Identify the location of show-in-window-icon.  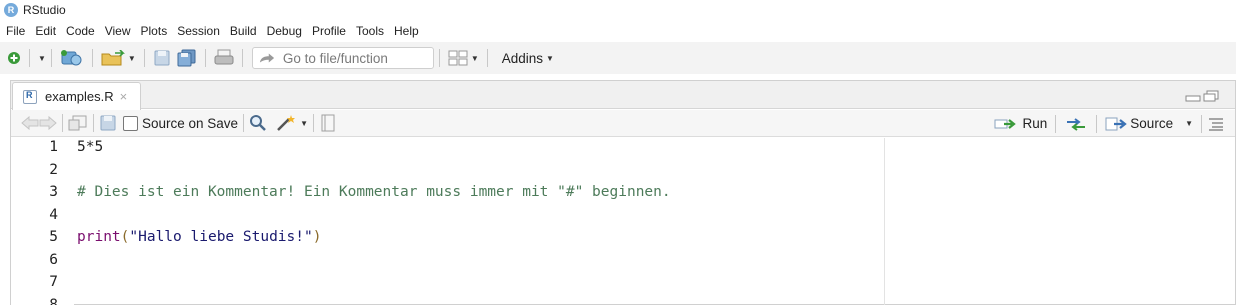
(78, 123).